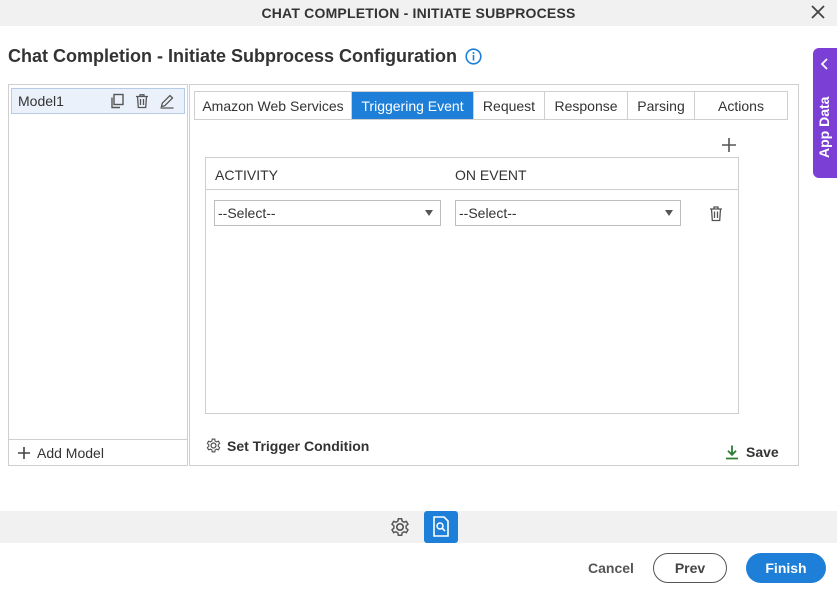  Describe the element at coordinates (732, 452) in the screenshot. I see `download-icon` at that location.